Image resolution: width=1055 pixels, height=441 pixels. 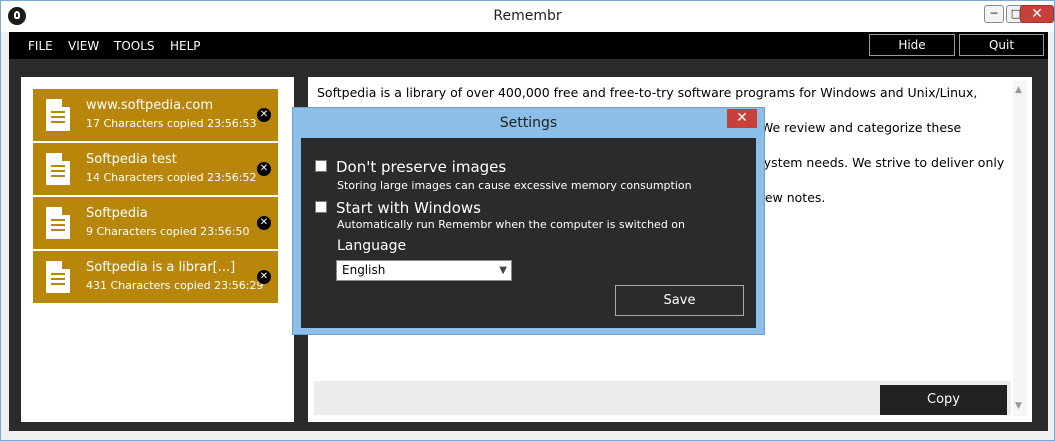 What do you see at coordinates (40, 46) in the screenshot?
I see `menu-file: FILE` at bounding box center [40, 46].